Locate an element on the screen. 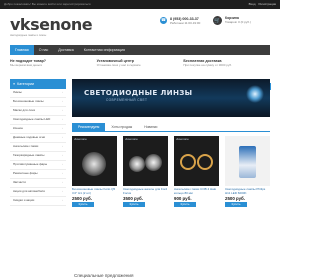 The width and height of the screenshot is (320, 280). sidebar-item: Газоразрядные лампы › is located at coordinates (38, 156).